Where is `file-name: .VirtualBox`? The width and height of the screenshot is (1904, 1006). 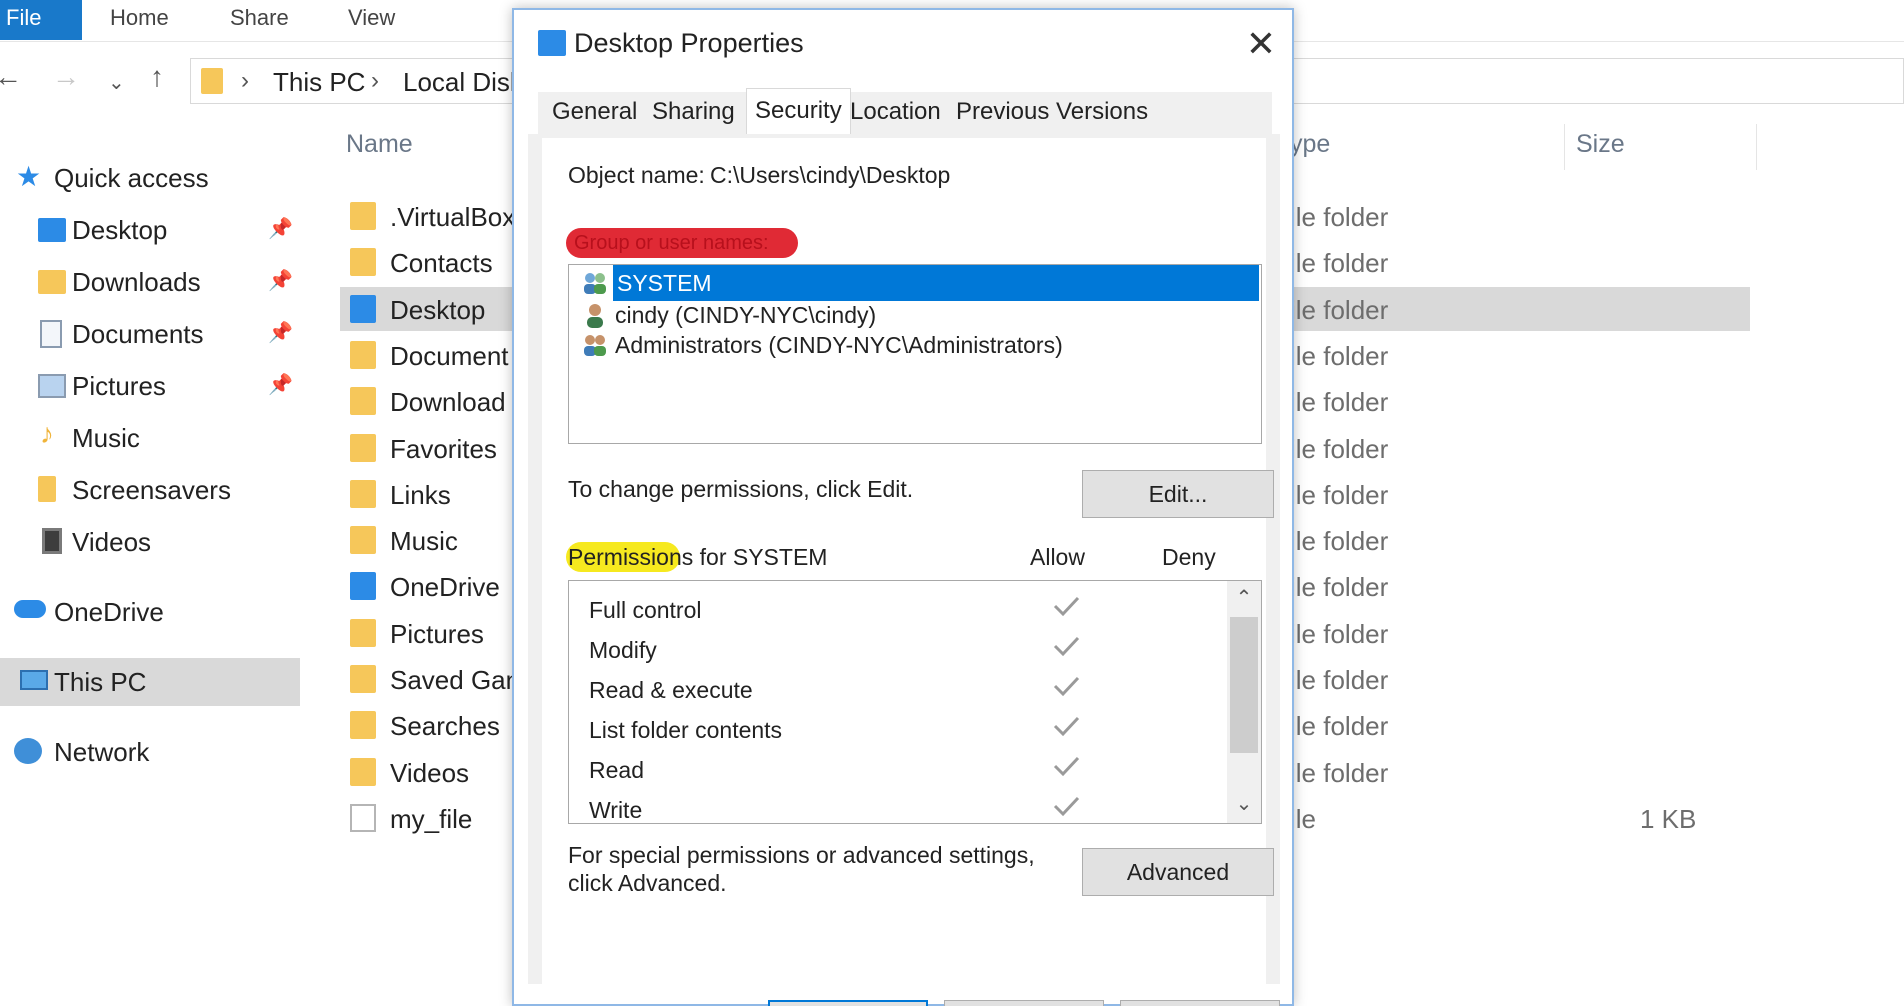
file-name: .VirtualBox is located at coordinates (453, 217).